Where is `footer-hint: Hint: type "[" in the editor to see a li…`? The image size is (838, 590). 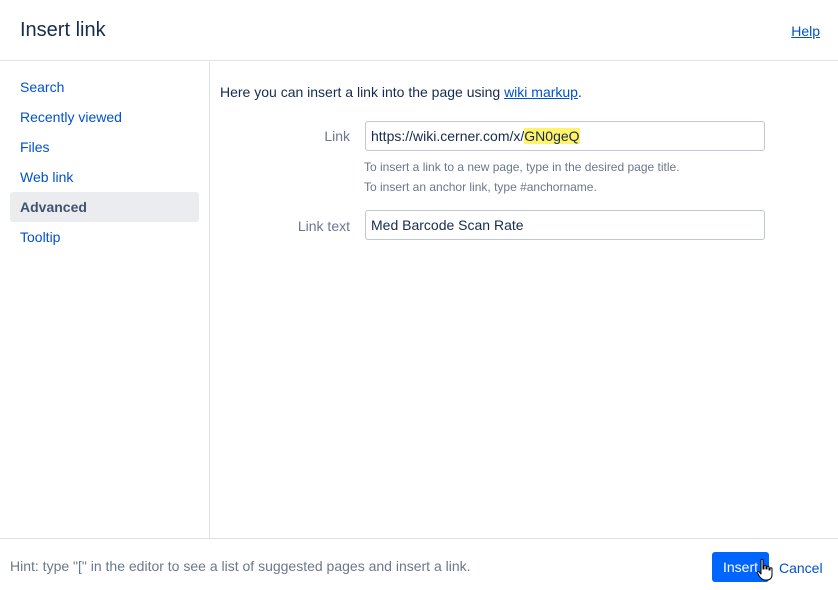 footer-hint: Hint: type "[" in the editor to see a li… is located at coordinates (240, 566).